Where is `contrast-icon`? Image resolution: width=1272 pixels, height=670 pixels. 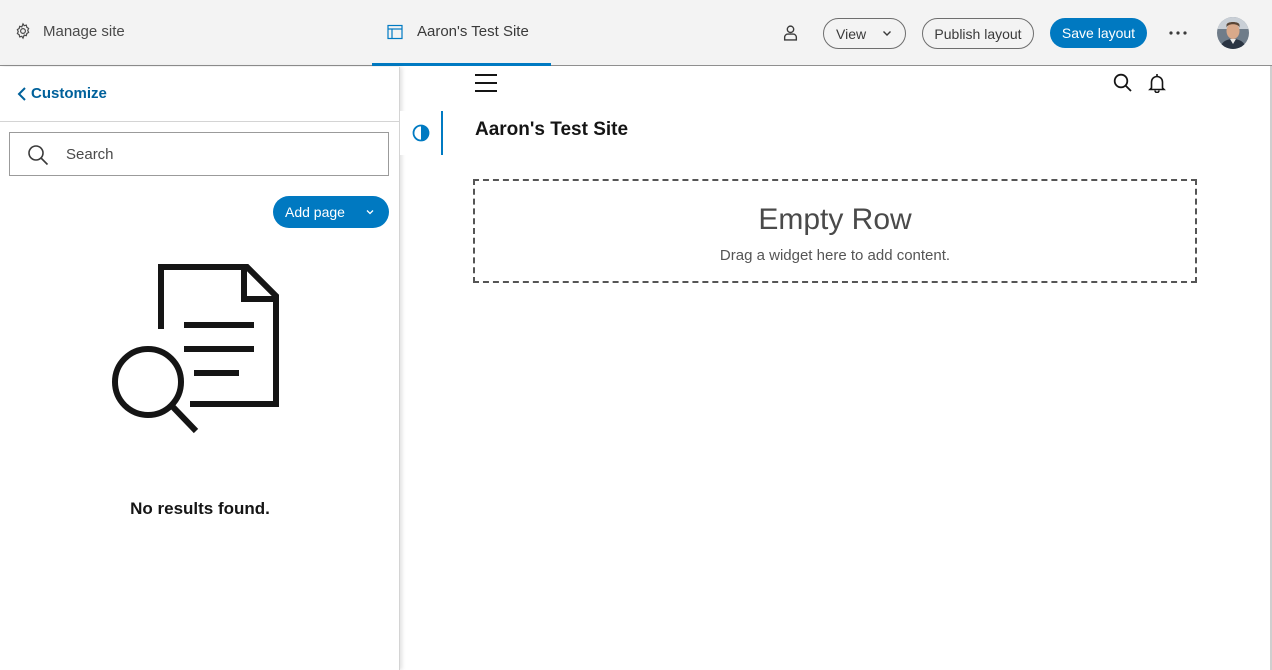
contrast-icon is located at coordinates (420, 133).